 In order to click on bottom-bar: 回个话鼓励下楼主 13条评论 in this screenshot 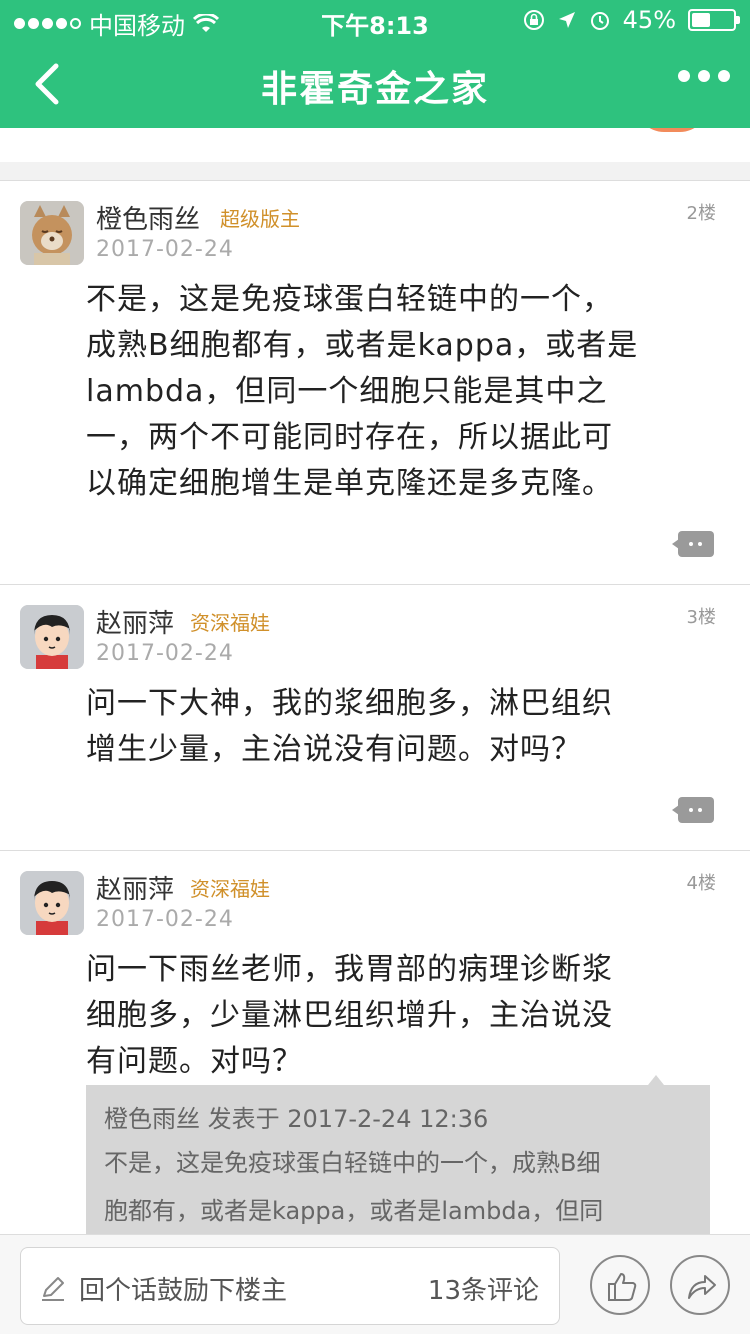, I will do `click(375, 1284)`.